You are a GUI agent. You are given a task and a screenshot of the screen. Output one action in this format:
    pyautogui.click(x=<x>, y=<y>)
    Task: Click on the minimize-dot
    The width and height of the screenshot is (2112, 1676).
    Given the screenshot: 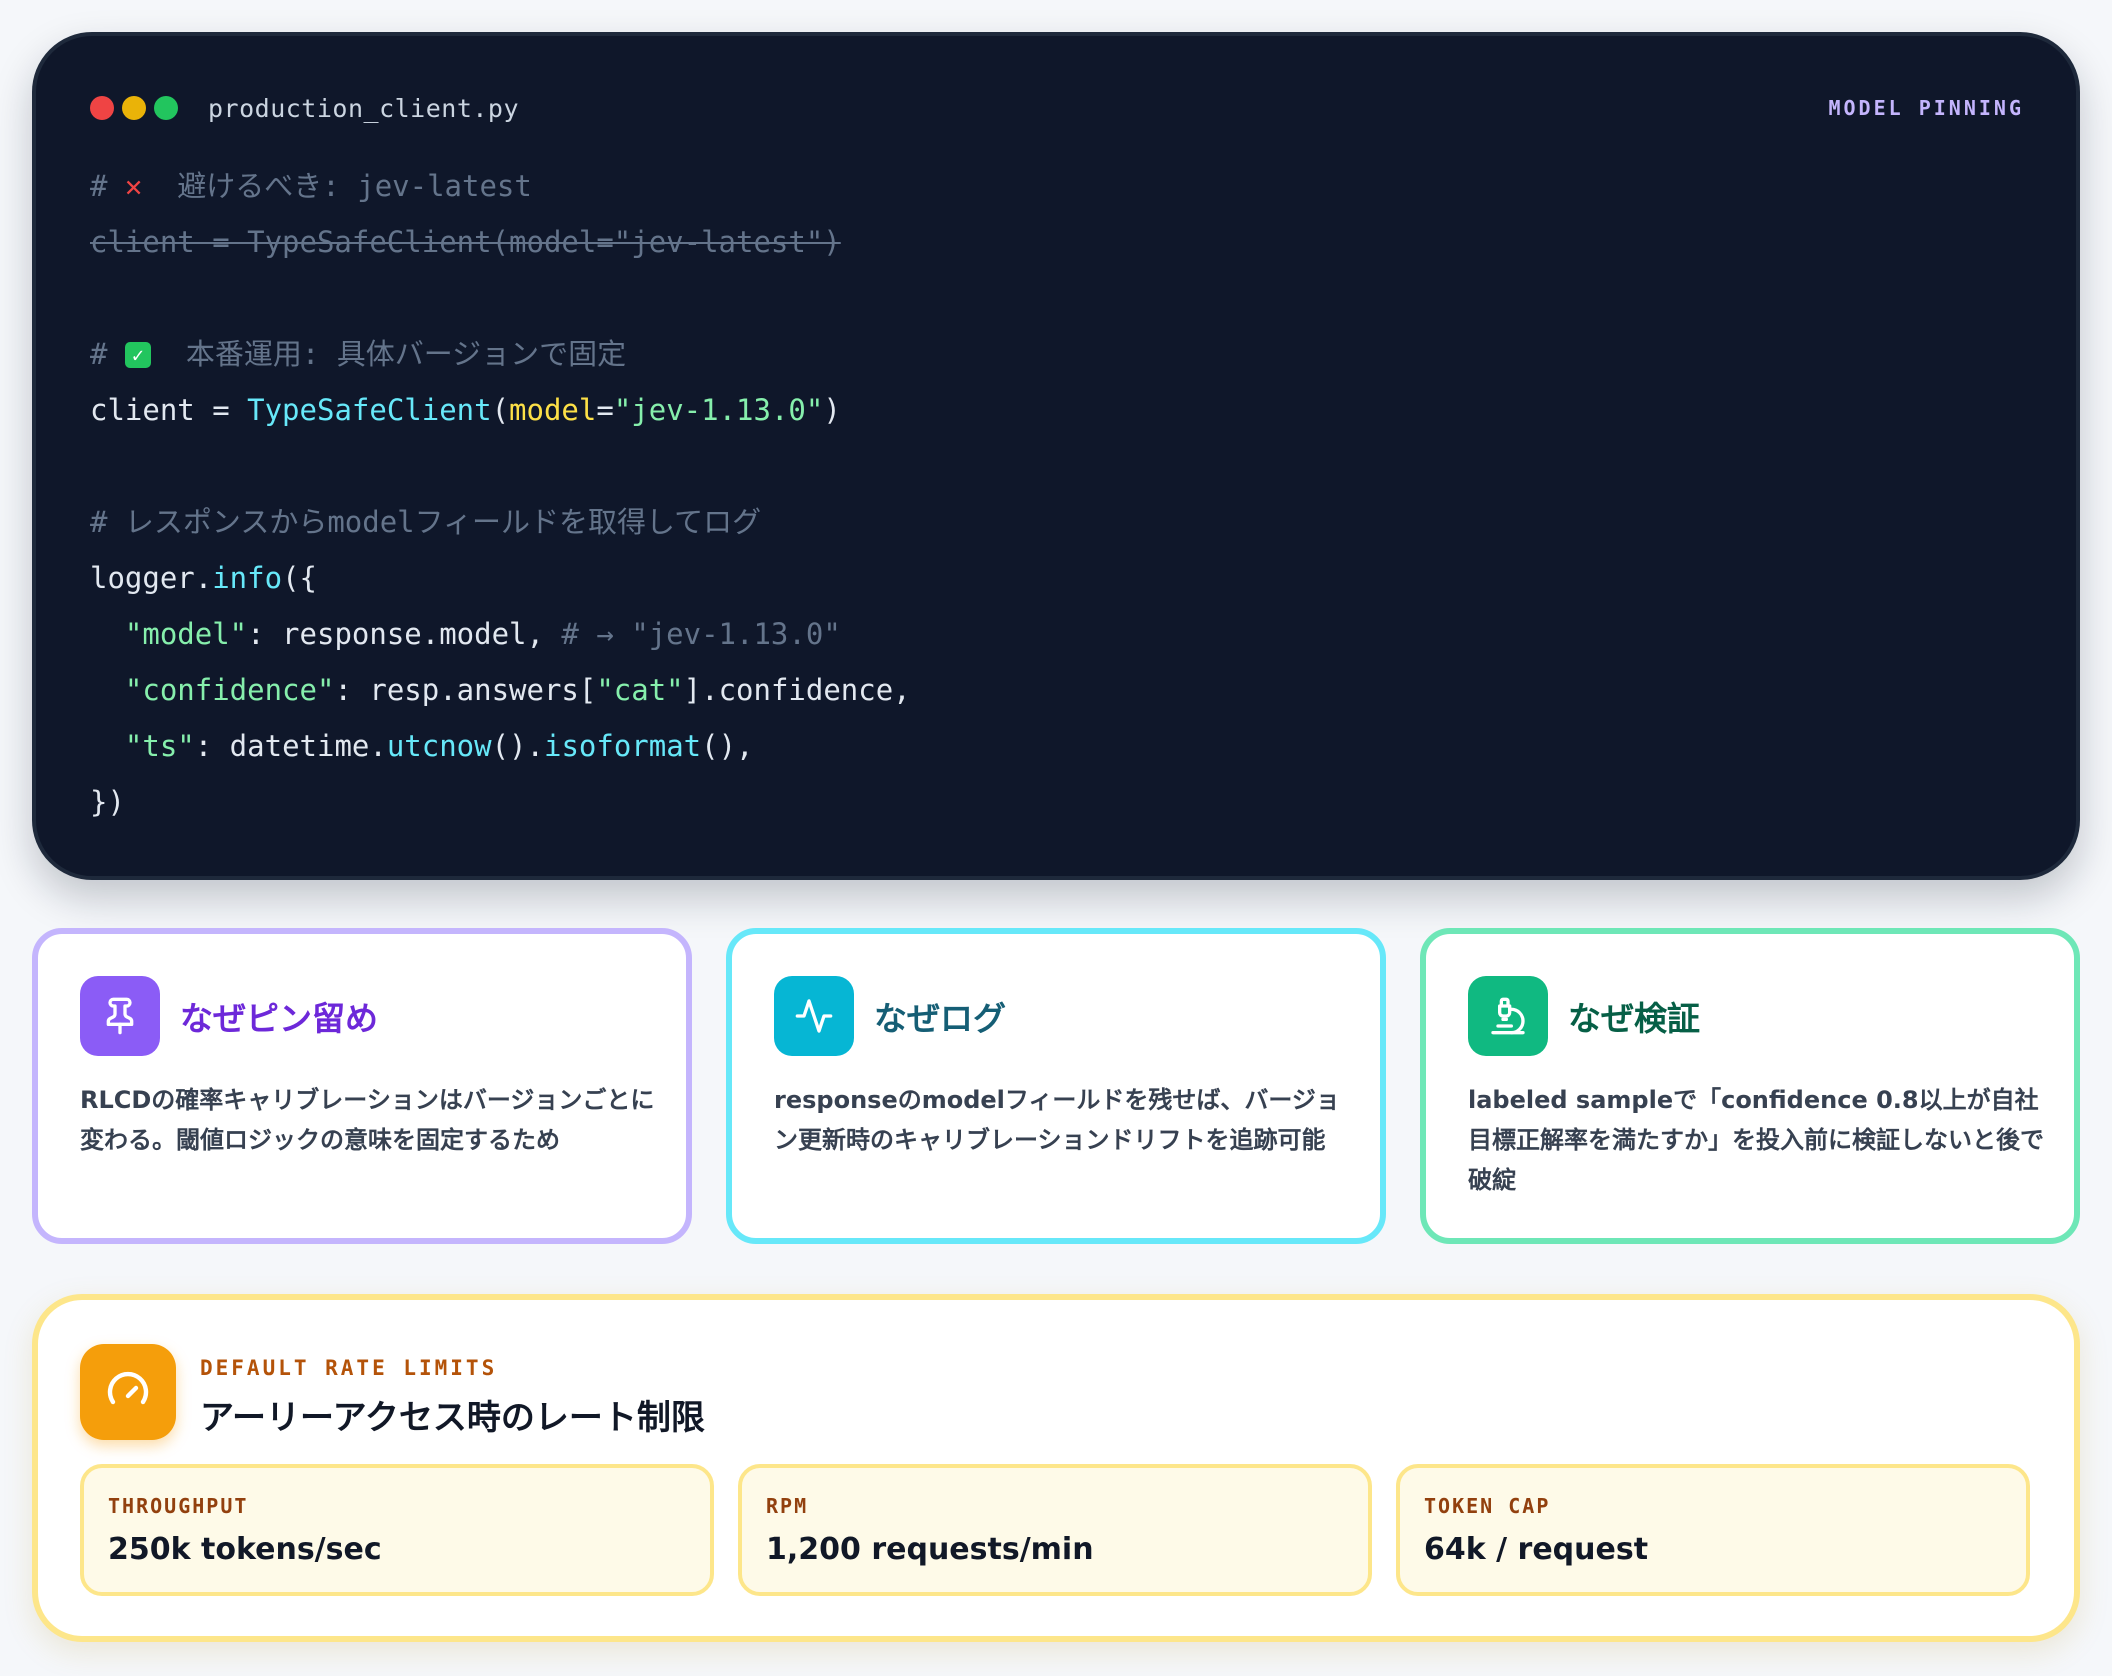 What is the action you would take?
    pyautogui.click(x=134, y=108)
    